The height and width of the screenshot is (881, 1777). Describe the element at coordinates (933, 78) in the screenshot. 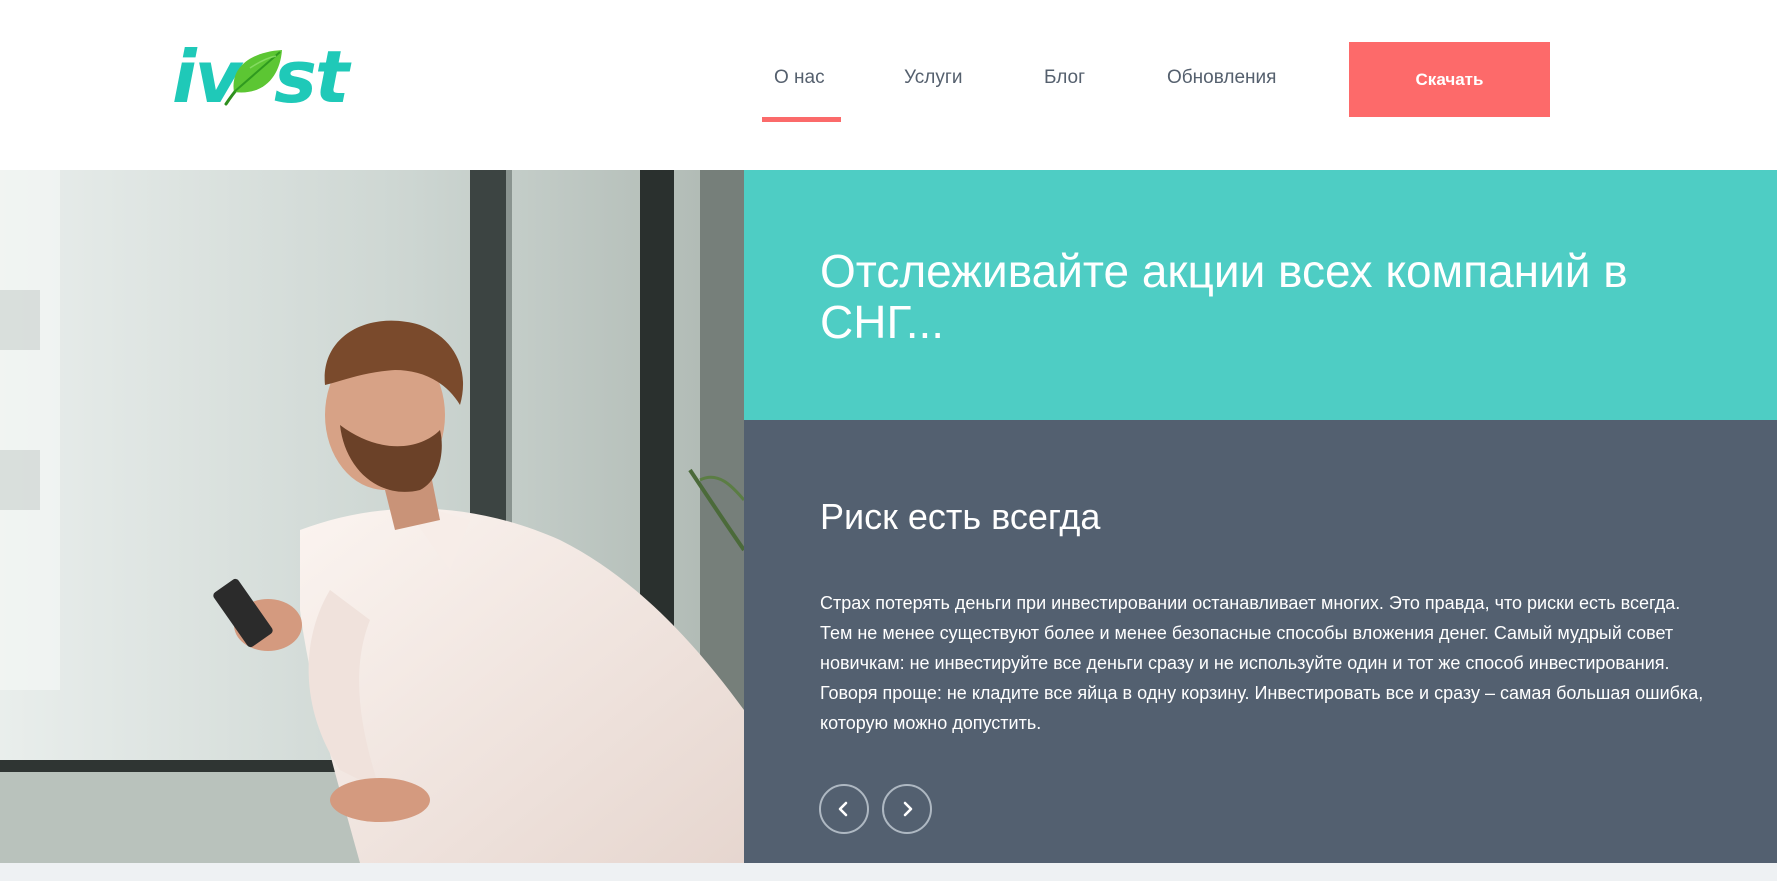

I see `nav-item-services: Услуги` at that location.